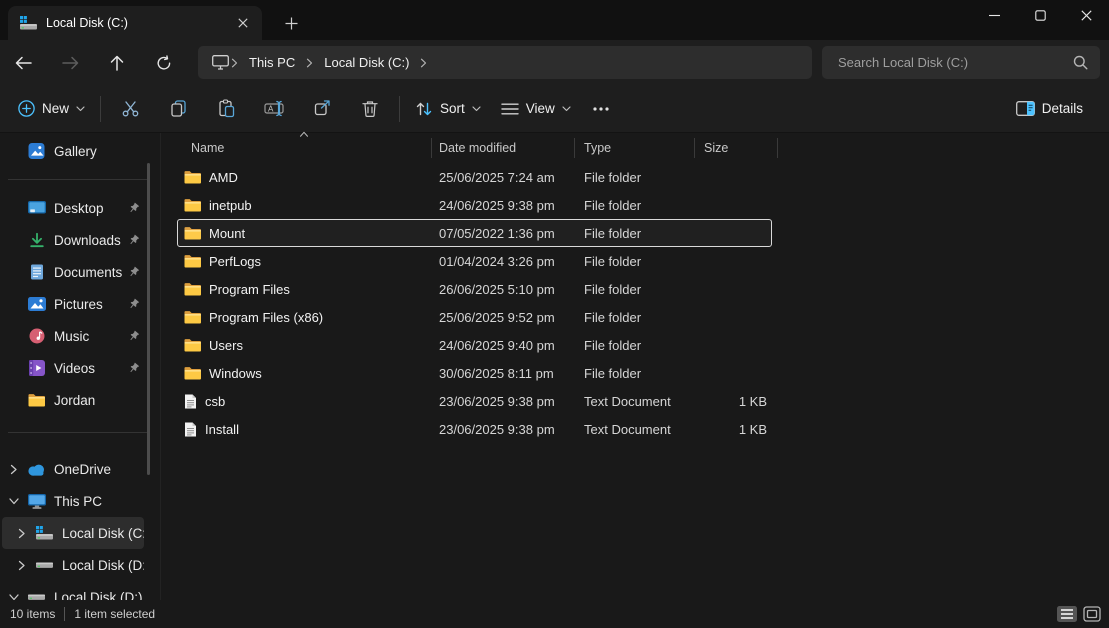  I want to click on column-header-size: Size, so click(735, 148).